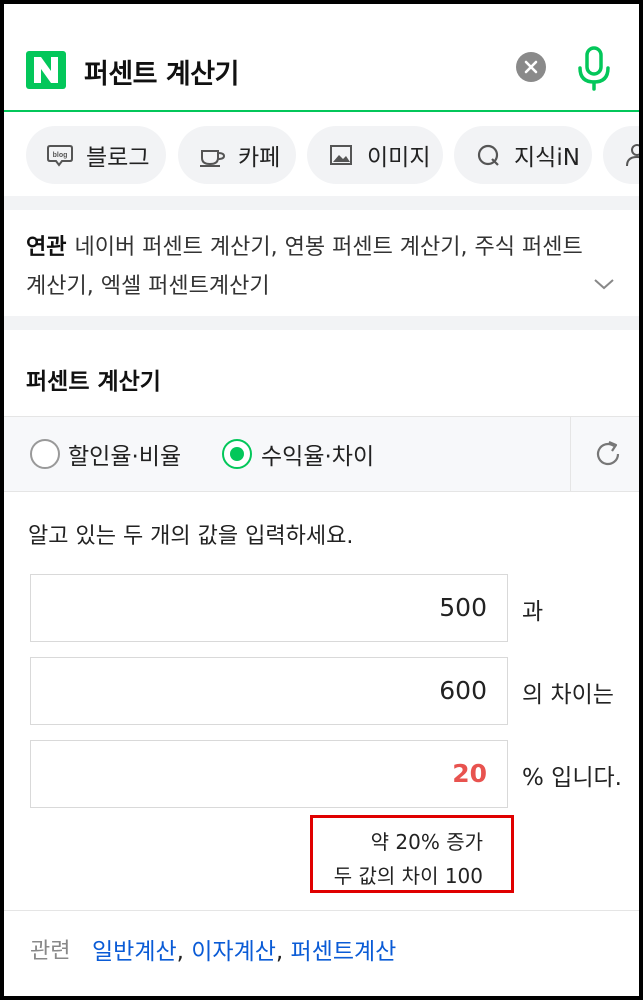 Image resolution: width=643 pixels, height=1000 pixels. I want to click on tab-kin-label: 지식iN, so click(547, 158).